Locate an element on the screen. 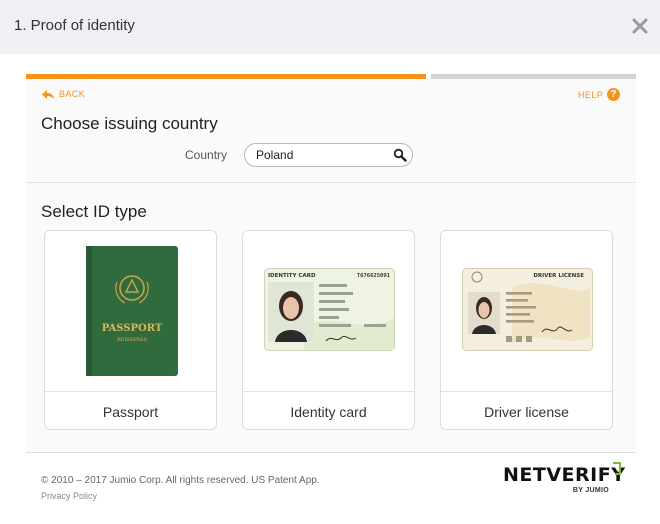 The height and width of the screenshot is (524, 660). close-icon is located at coordinates (640, 26).